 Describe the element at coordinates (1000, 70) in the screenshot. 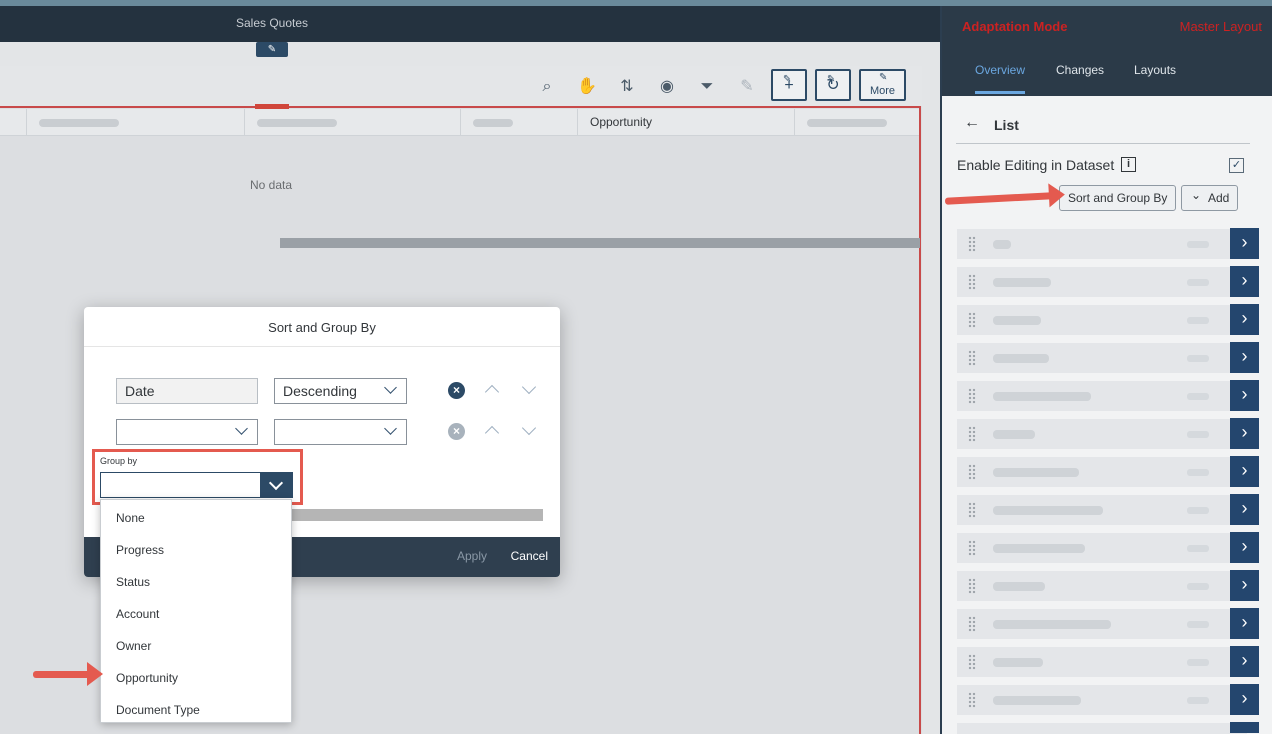

I see `tab-overview: Overview` at that location.